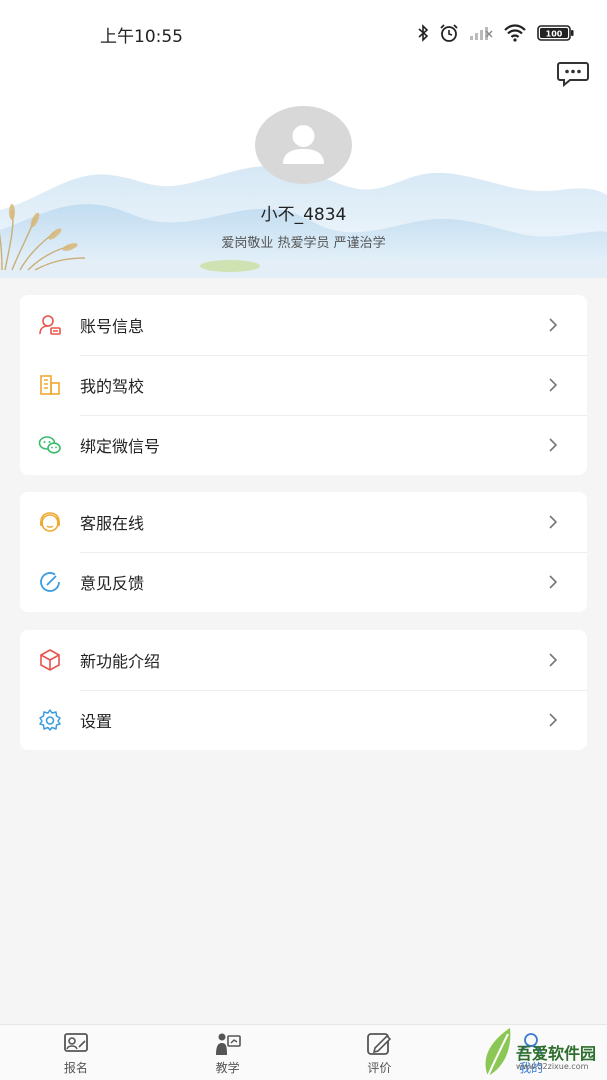 Image resolution: width=607 pixels, height=1080 pixels. Describe the element at coordinates (303, 522) in the screenshot. I see `menu-item-customer-service: 客服在线` at that location.